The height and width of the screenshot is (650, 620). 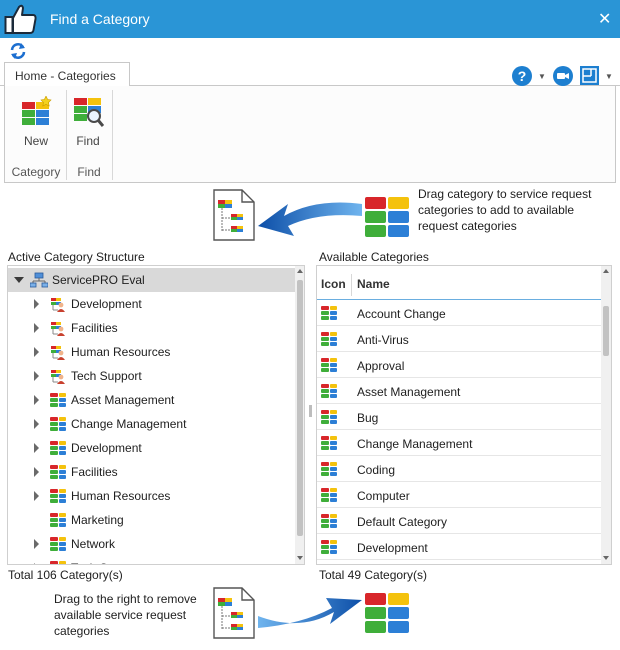 I want to click on find-category-icon, so click(x=89, y=112).